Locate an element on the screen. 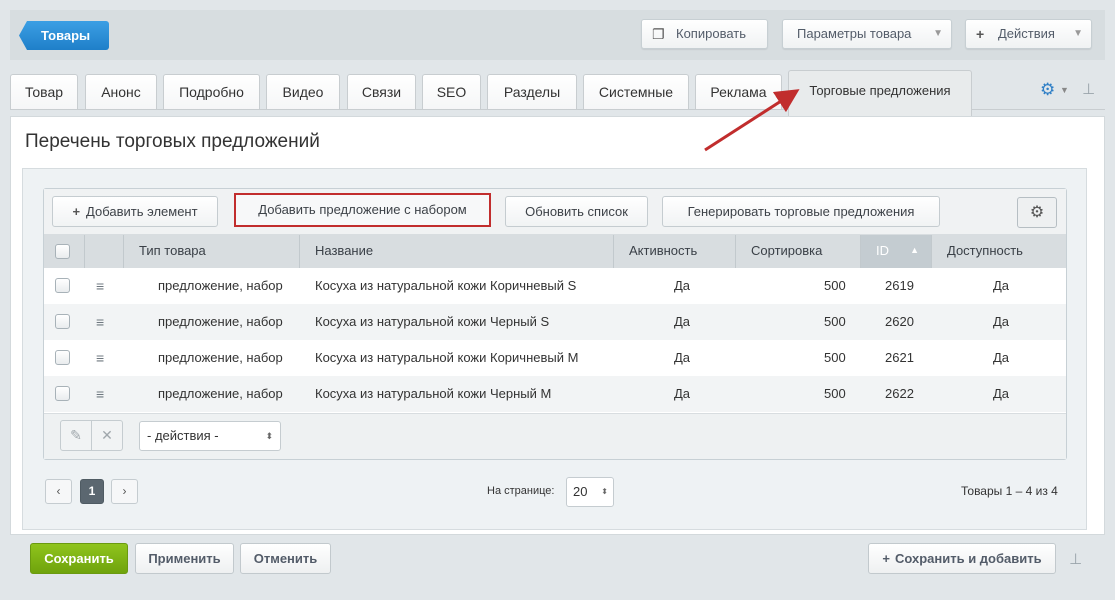  grid-settings-button: ⚙ is located at coordinates (1037, 212).